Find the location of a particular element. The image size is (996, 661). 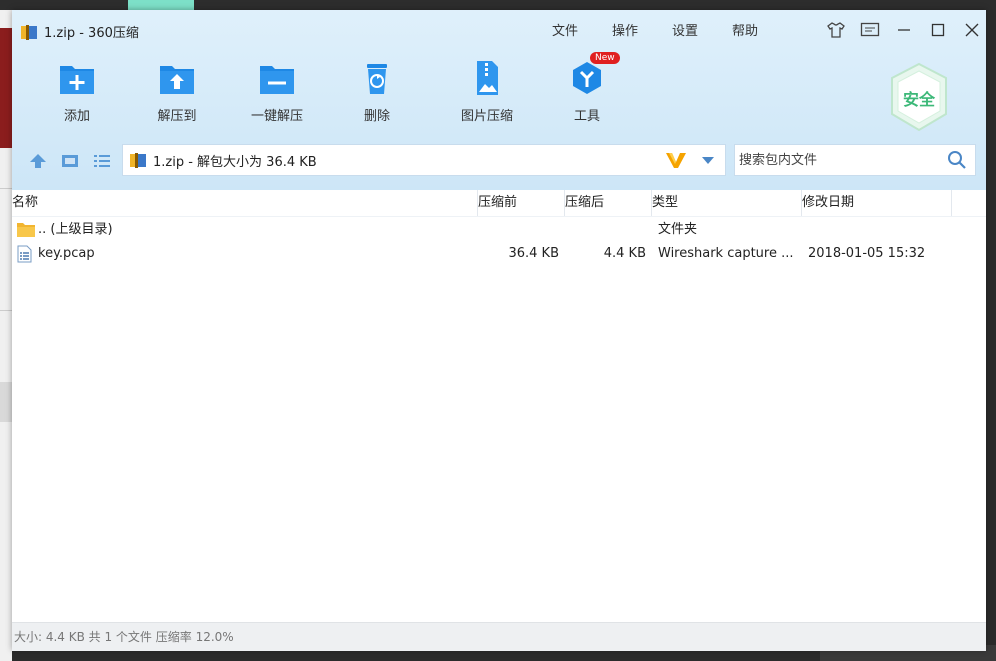

title-bar: 1.zip - 360压缩 is located at coordinates (79, 31).